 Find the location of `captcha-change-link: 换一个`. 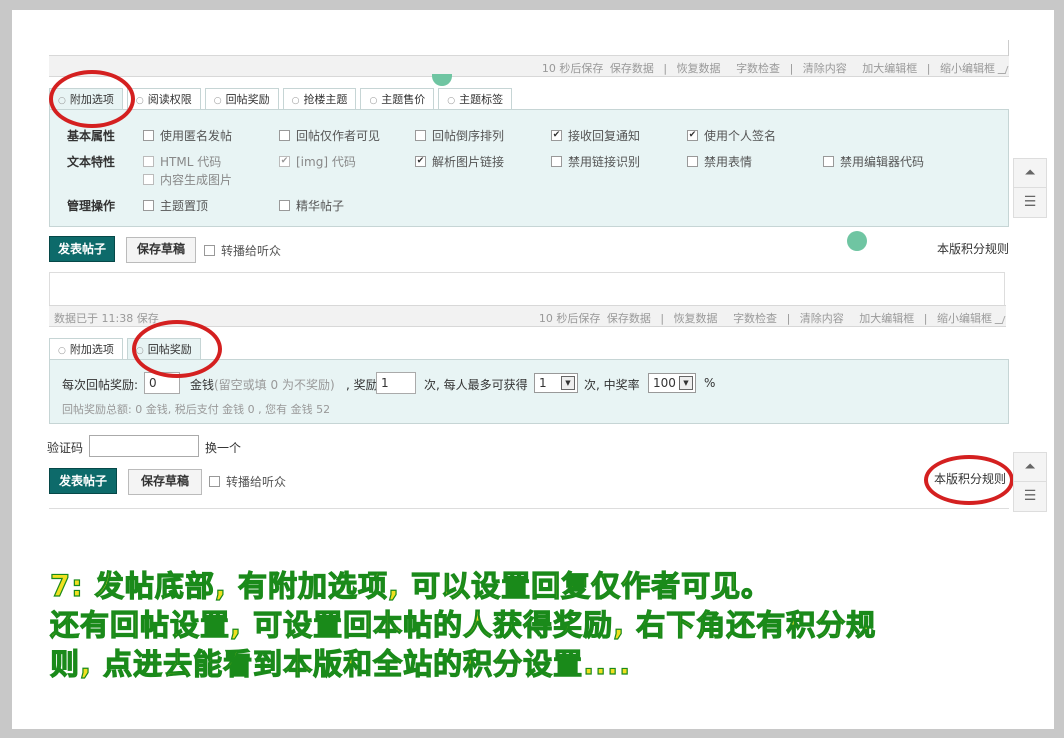

captcha-change-link: 换一个 is located at coordinates (223, 447).